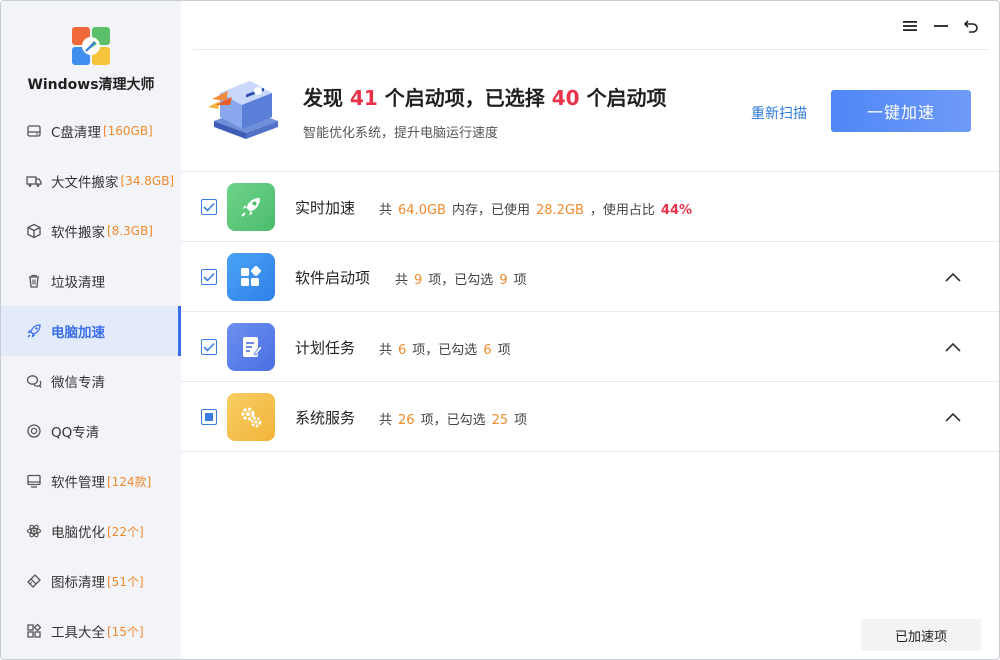 The image size is (1000, 660). I want to click on box-icon, so click(34, 231).